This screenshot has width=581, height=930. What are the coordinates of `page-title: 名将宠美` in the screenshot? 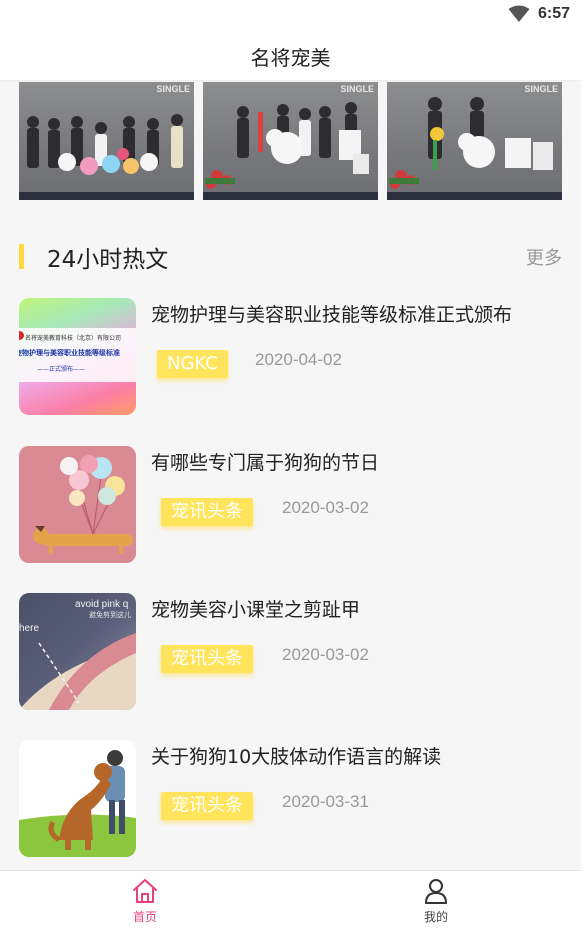 It's located at (290, 58).